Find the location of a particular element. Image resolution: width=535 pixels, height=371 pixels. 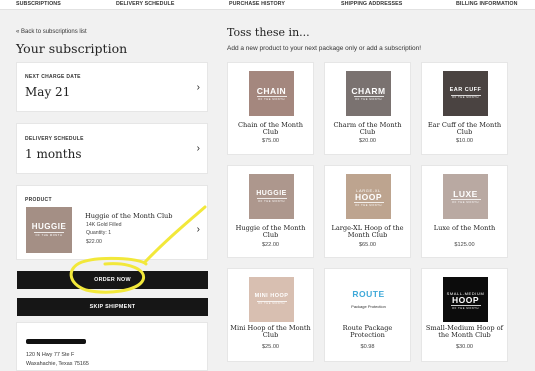

product-card-price: $25.00 is located at coordinates (270, 347).